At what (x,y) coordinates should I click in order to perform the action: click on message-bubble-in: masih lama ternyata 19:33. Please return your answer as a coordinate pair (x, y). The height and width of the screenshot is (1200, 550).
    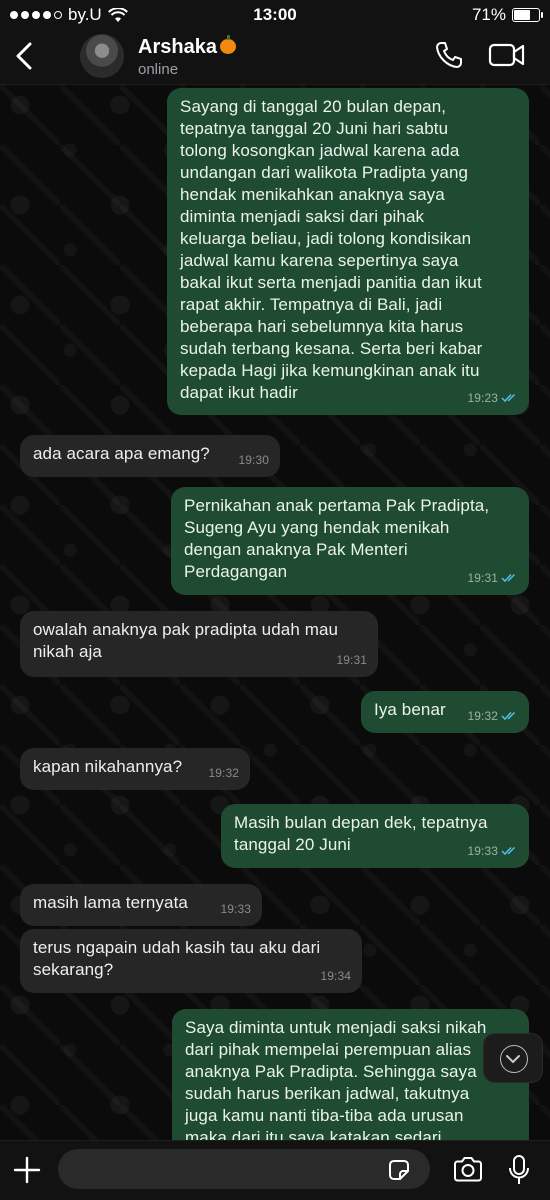
    Looking at the image, I should click on (141, 905).